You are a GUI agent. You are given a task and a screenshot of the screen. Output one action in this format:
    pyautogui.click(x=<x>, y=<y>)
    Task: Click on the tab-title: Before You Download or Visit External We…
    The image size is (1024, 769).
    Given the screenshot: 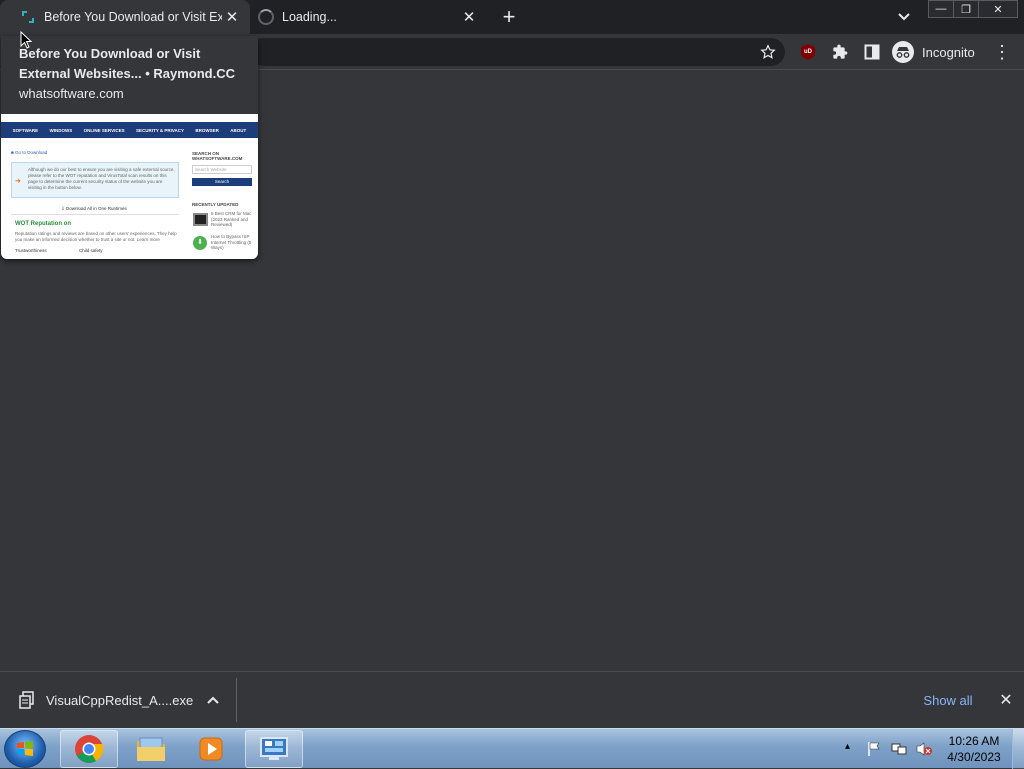 What is the action you would take?
    pyautogui.click(x=133, y=17)
    